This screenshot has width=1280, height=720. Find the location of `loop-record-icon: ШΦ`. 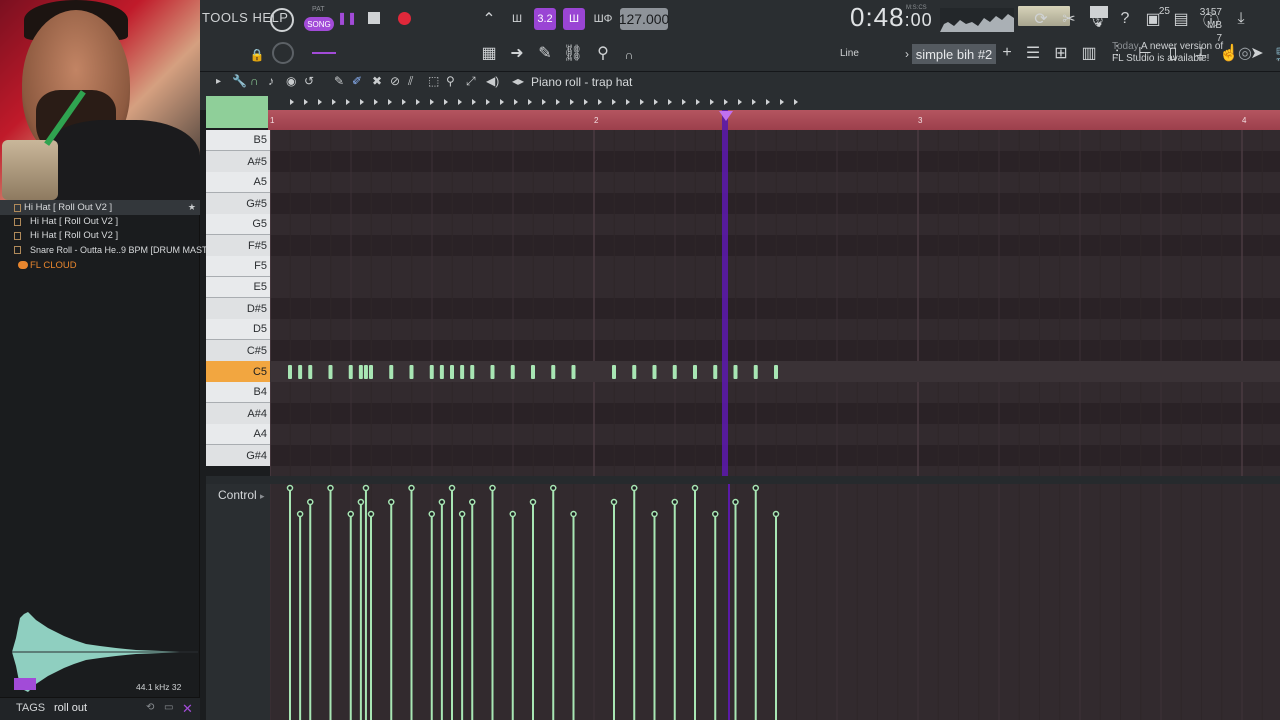

loop-record-icon: ШΦ is located at coordinates (603, 19).